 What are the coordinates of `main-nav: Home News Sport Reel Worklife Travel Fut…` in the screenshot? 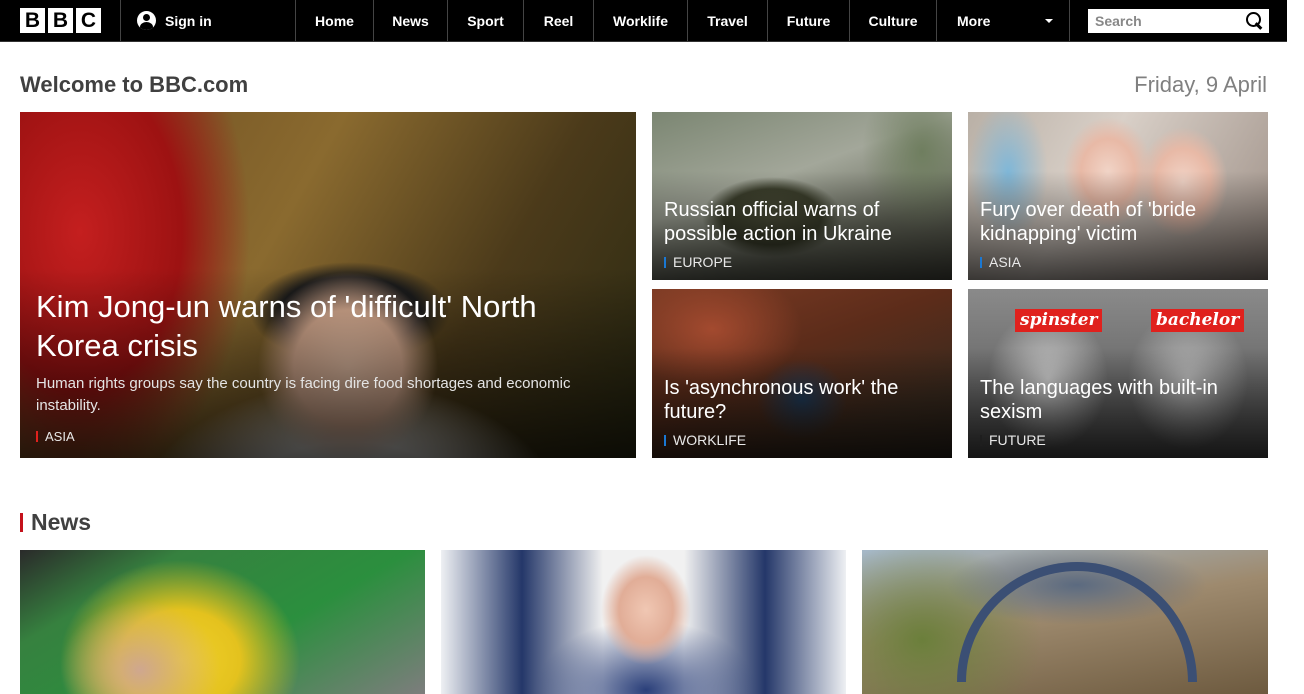 It's located at (683, 20).